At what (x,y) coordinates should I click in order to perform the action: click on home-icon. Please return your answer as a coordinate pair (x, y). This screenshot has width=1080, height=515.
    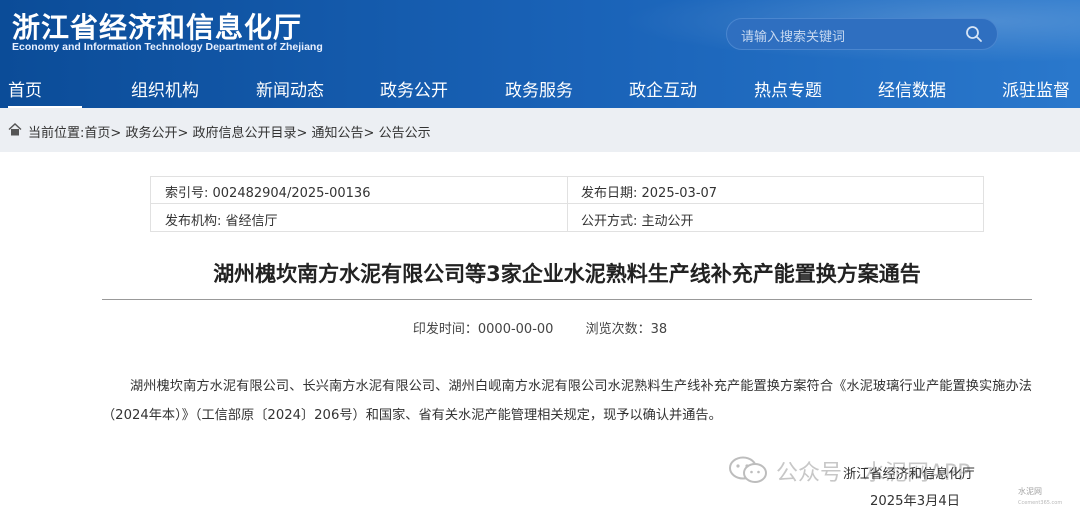
    Looking at the image, I should click on (15, 129).